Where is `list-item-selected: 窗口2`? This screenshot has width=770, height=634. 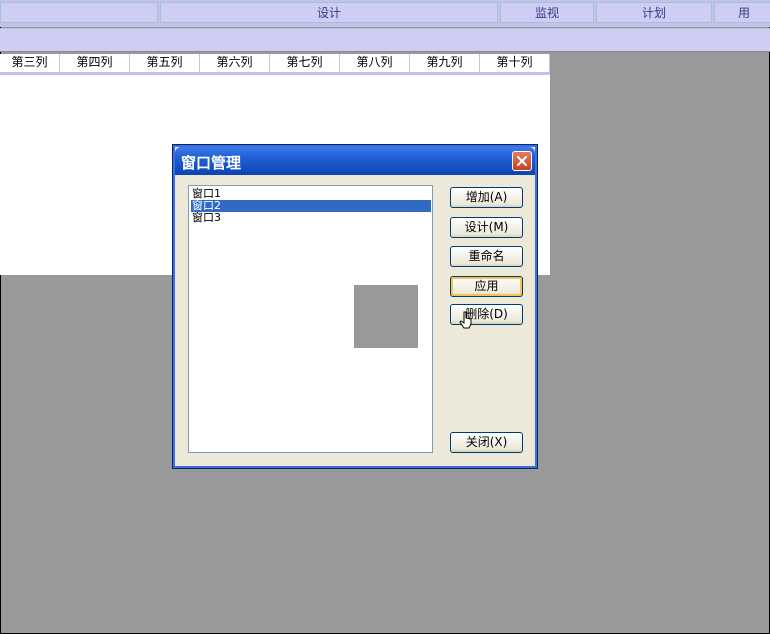 list-item-selected: 窗口2 is located at coordinates (311, 206).